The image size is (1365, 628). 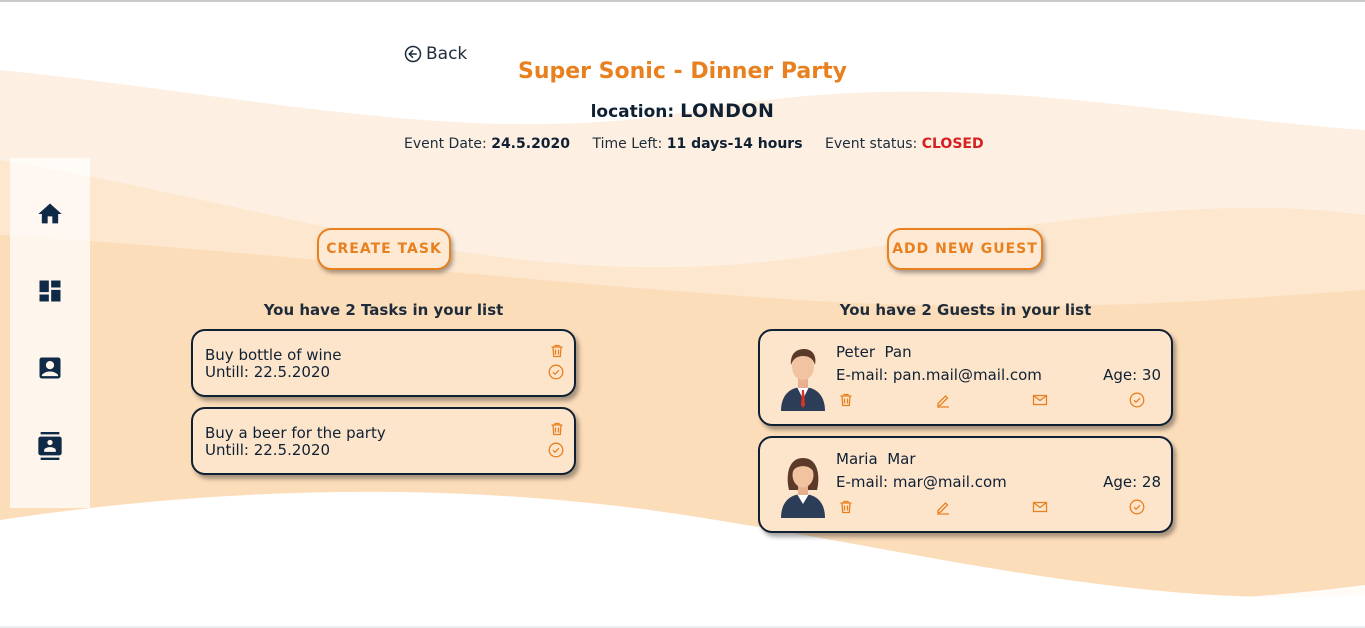 What do you see at coordinates (1132, 375) in the screenshot?
I see `guest-age: Age: 30` at bounding box center [1132, 375].